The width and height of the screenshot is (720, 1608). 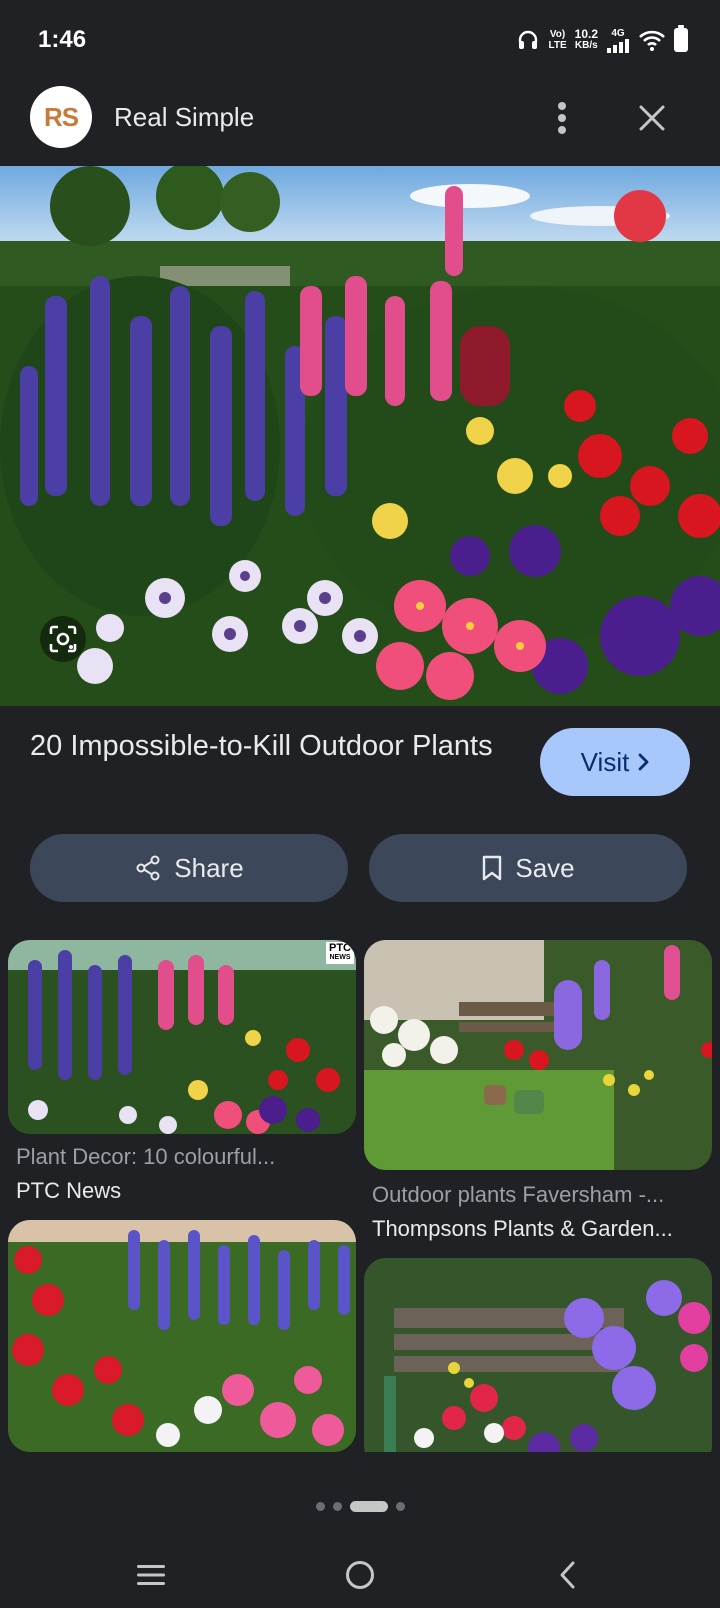 What do you see at coordinates (261, 746) in the screenshot?
I see `result-title: 20 Impossible-to-Kill Outdoor Plants` at bounding box center [261, 746].